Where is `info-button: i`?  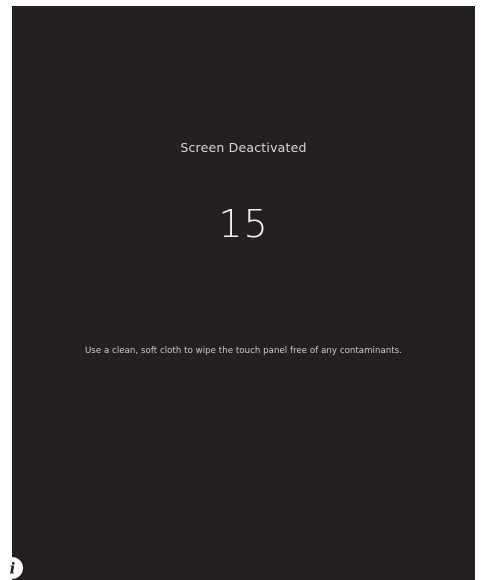
info-button: i is located at coordinates (12, 568).